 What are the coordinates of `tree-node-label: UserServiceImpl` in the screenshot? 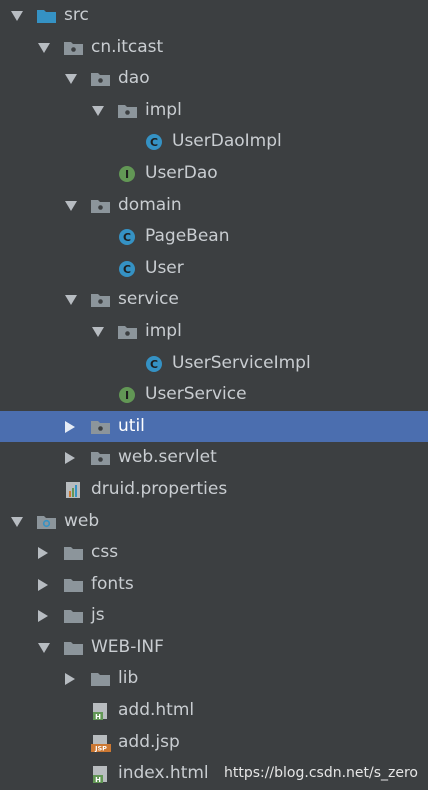 It's located at (241, 362).